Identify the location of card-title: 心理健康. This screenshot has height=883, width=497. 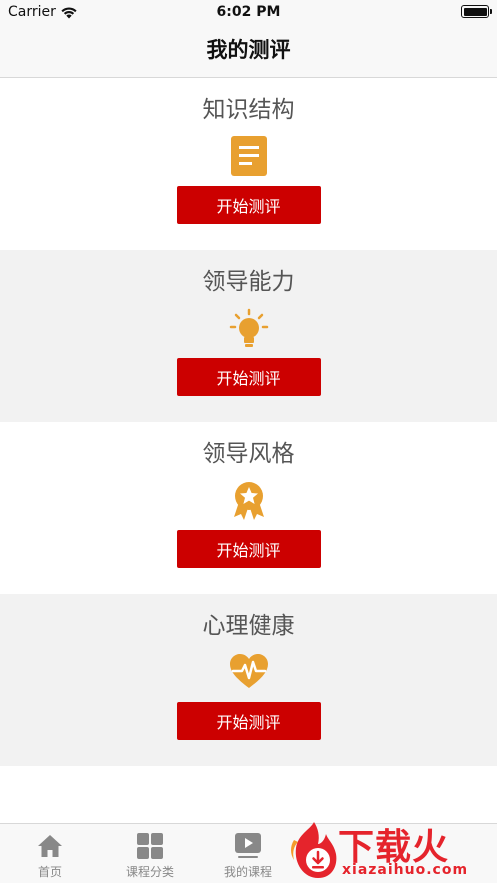
(248, 626).